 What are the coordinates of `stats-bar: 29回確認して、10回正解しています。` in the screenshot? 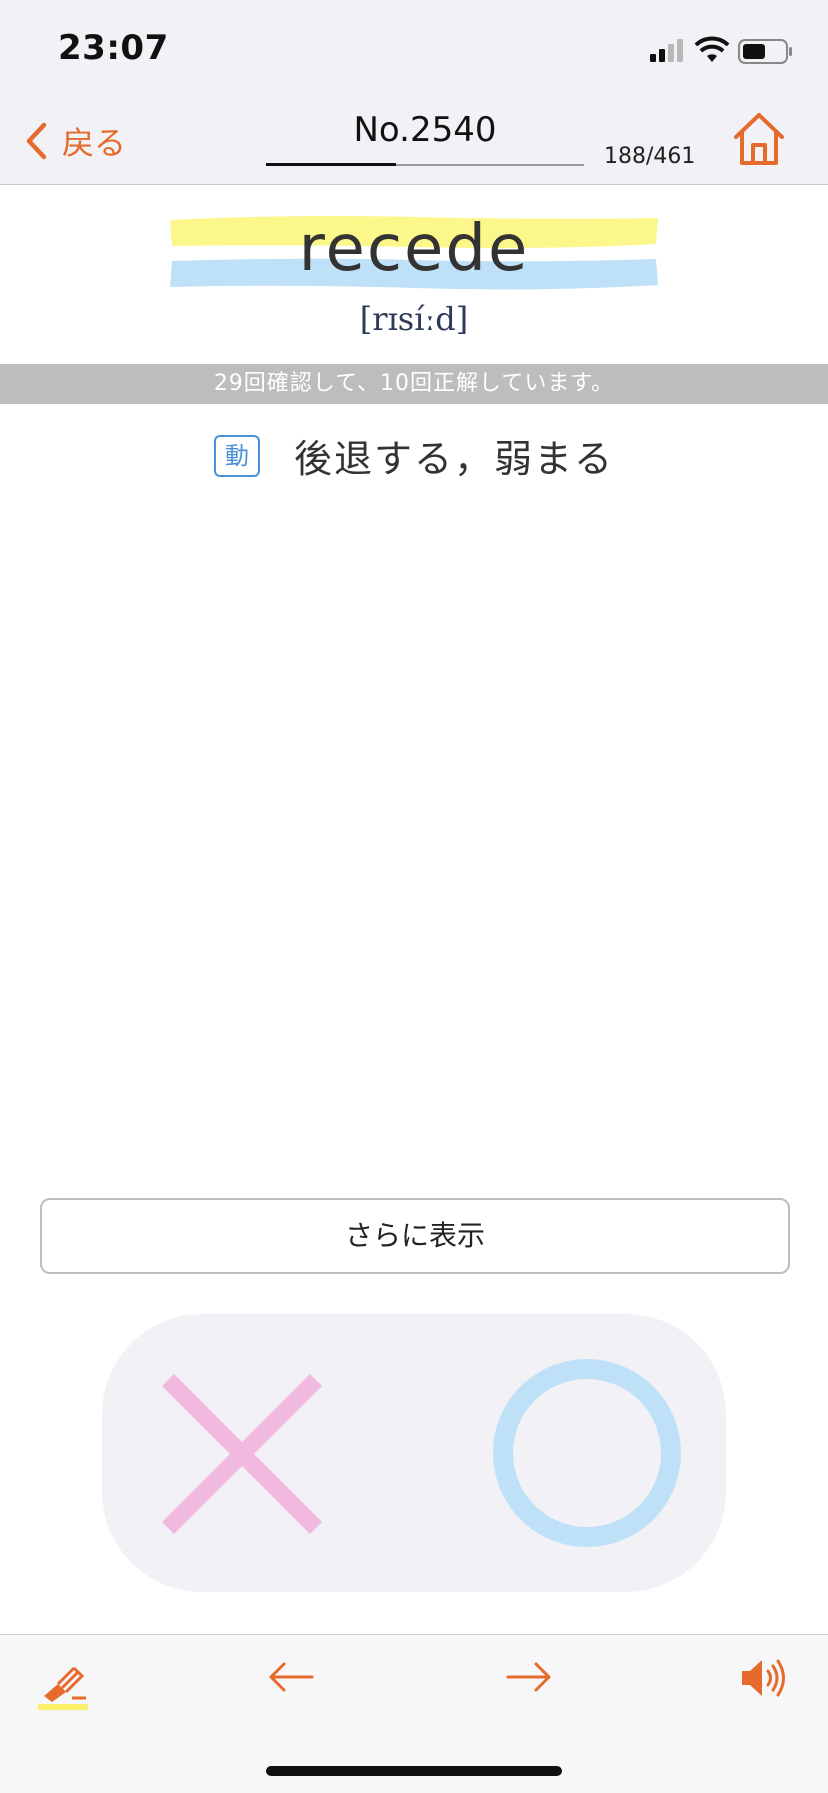 It's located at (414, 384).